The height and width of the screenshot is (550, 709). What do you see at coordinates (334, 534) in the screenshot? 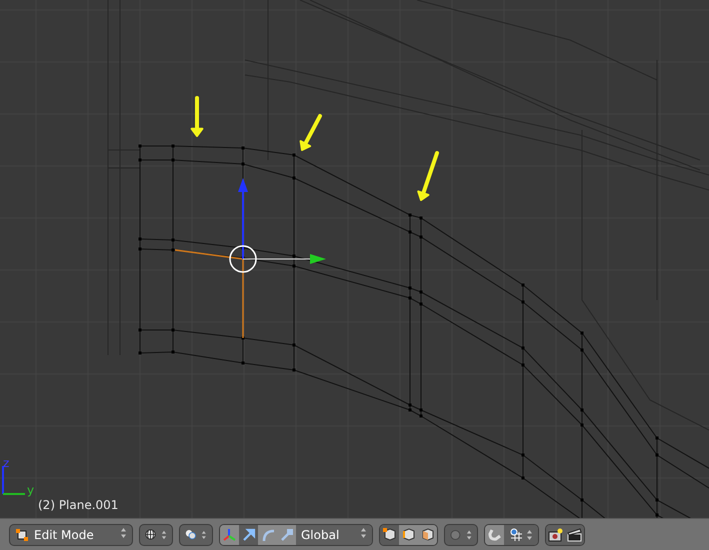
I see `orientation-dropdown: Global` at bounding box center [334, 534].